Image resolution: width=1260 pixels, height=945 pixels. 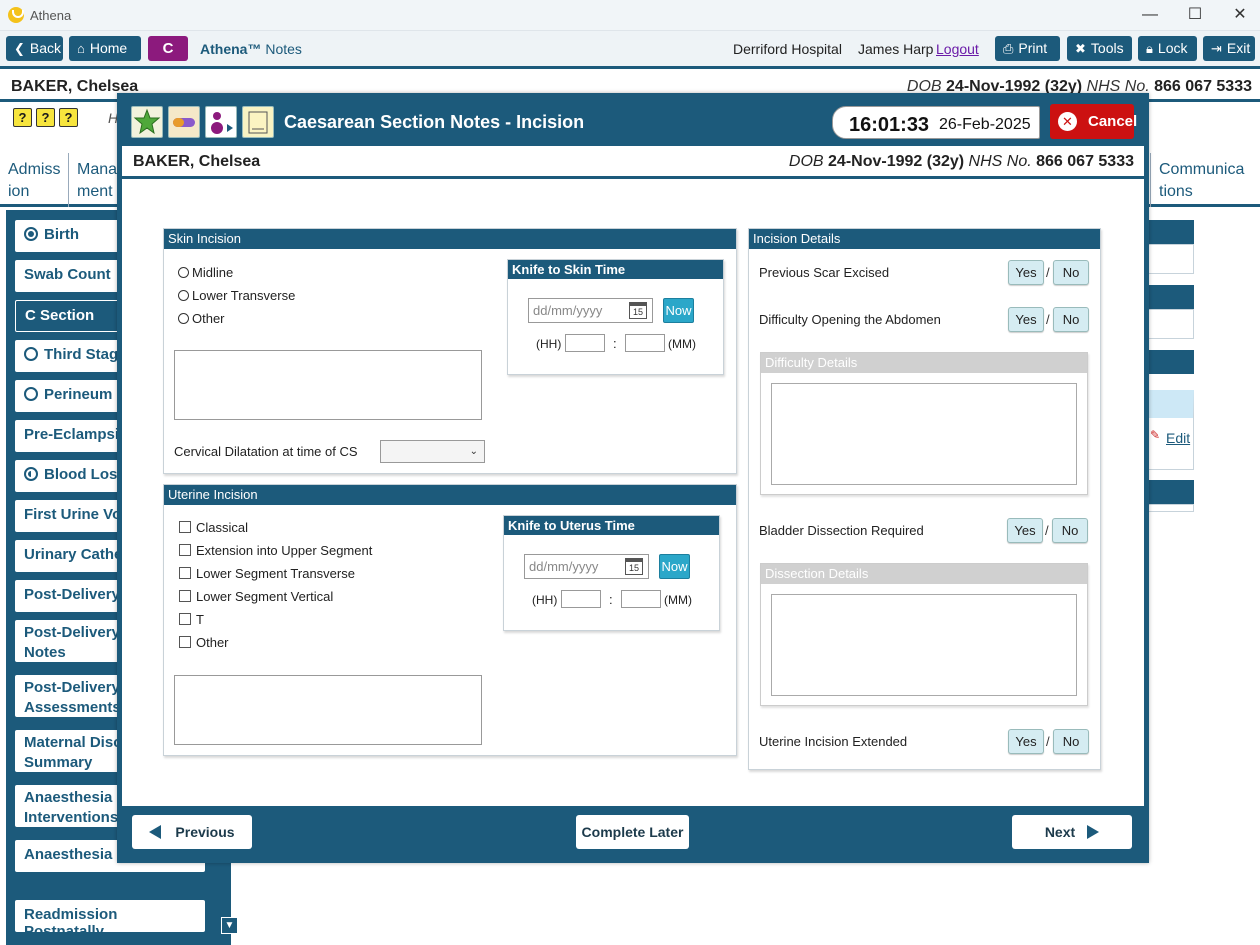 I want to click on edit-link: Edit, so click(x=1178, y=438).